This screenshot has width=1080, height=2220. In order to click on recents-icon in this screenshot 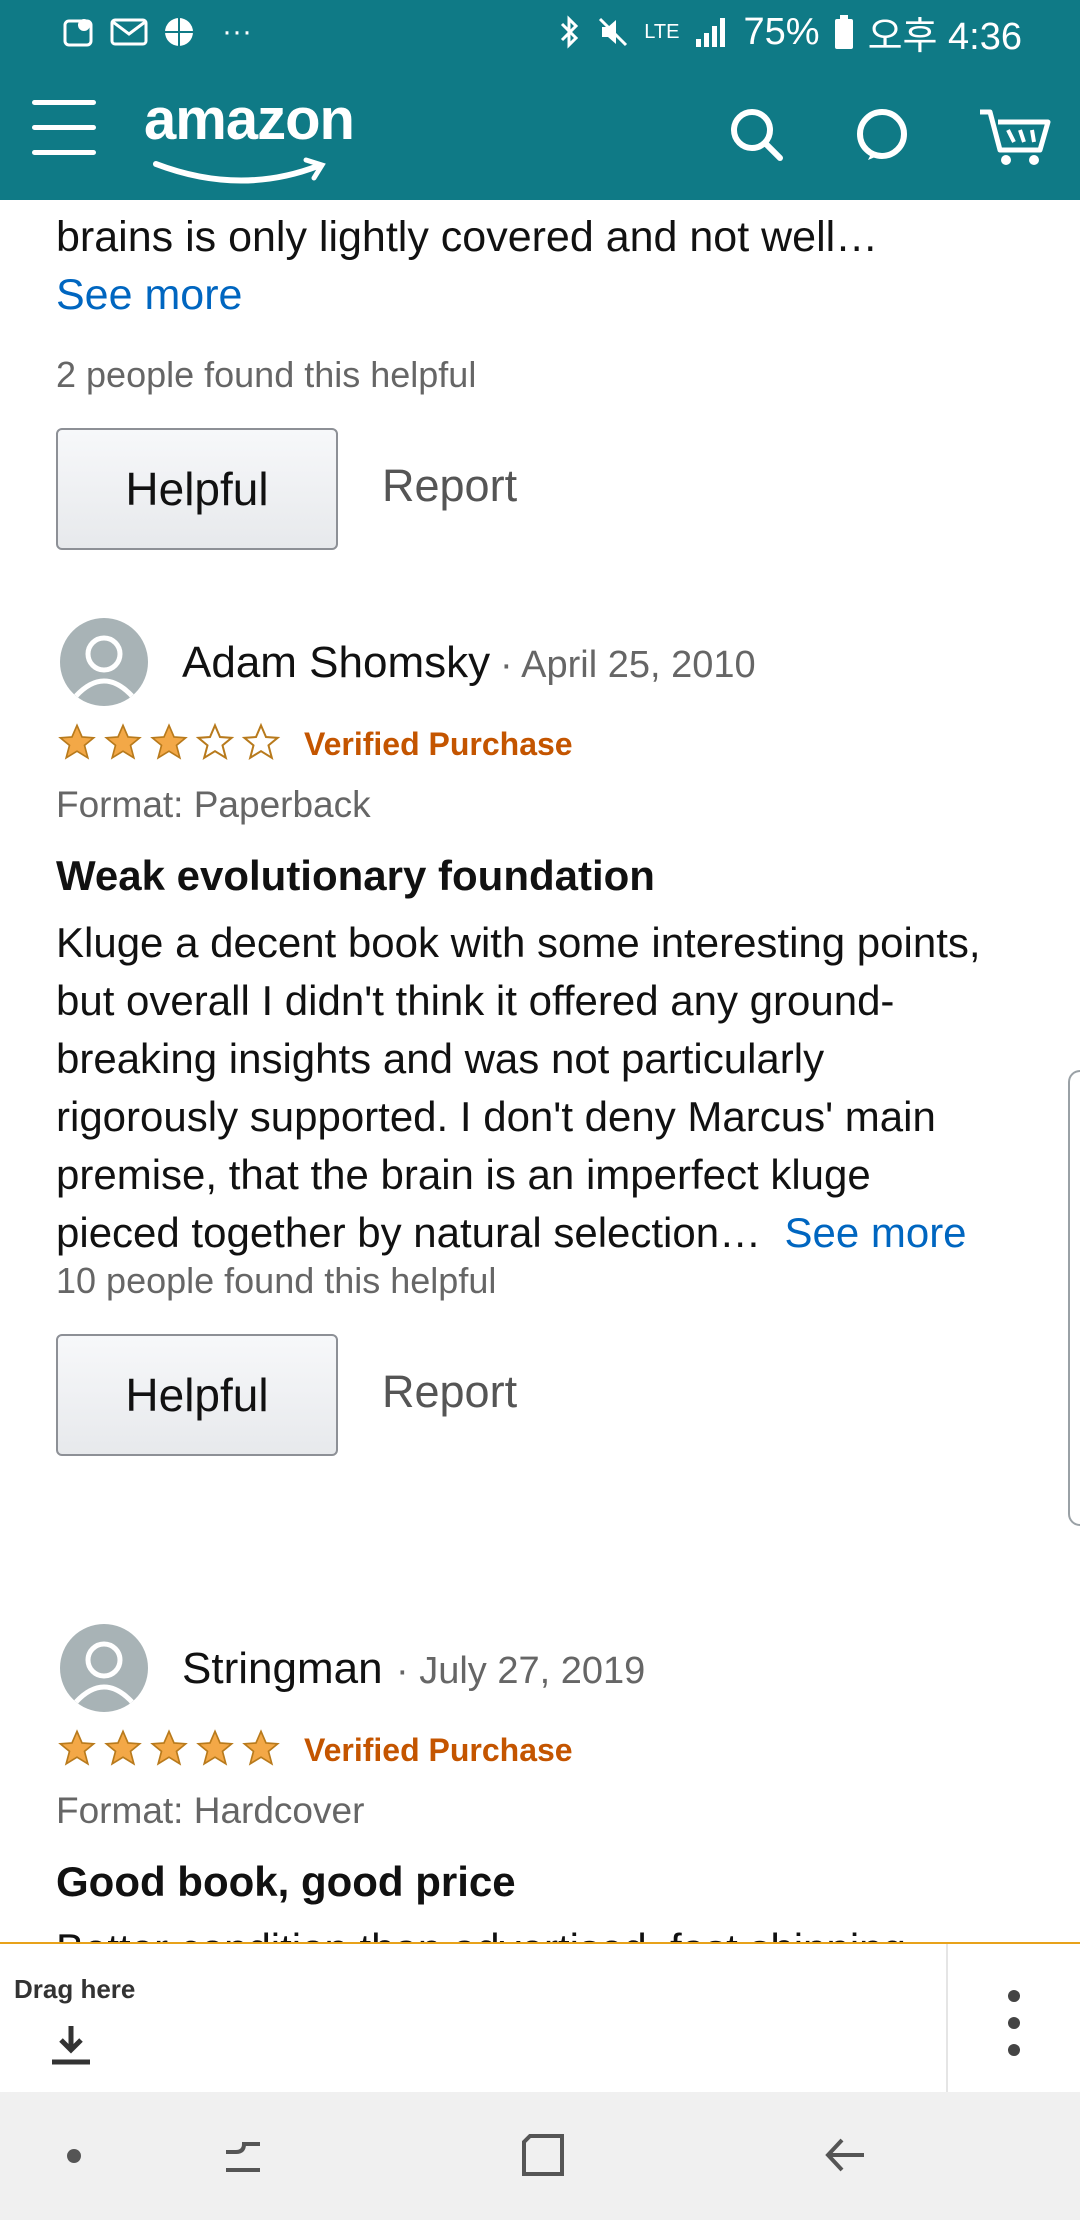, I will do `click(243, 2157)`.